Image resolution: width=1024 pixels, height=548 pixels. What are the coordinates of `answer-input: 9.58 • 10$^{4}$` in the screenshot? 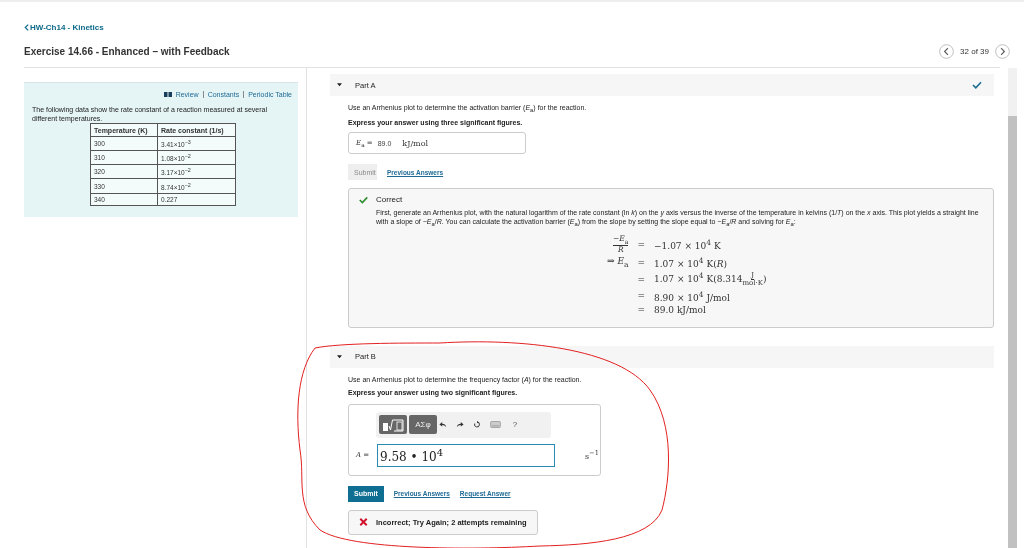 It's located at (466, 455).